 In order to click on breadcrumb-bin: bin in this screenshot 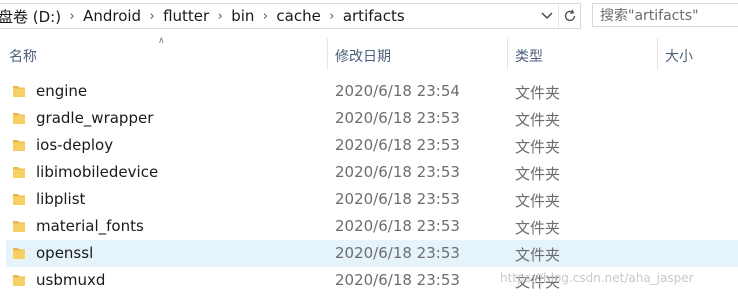, I will do `click(242, 16)`.